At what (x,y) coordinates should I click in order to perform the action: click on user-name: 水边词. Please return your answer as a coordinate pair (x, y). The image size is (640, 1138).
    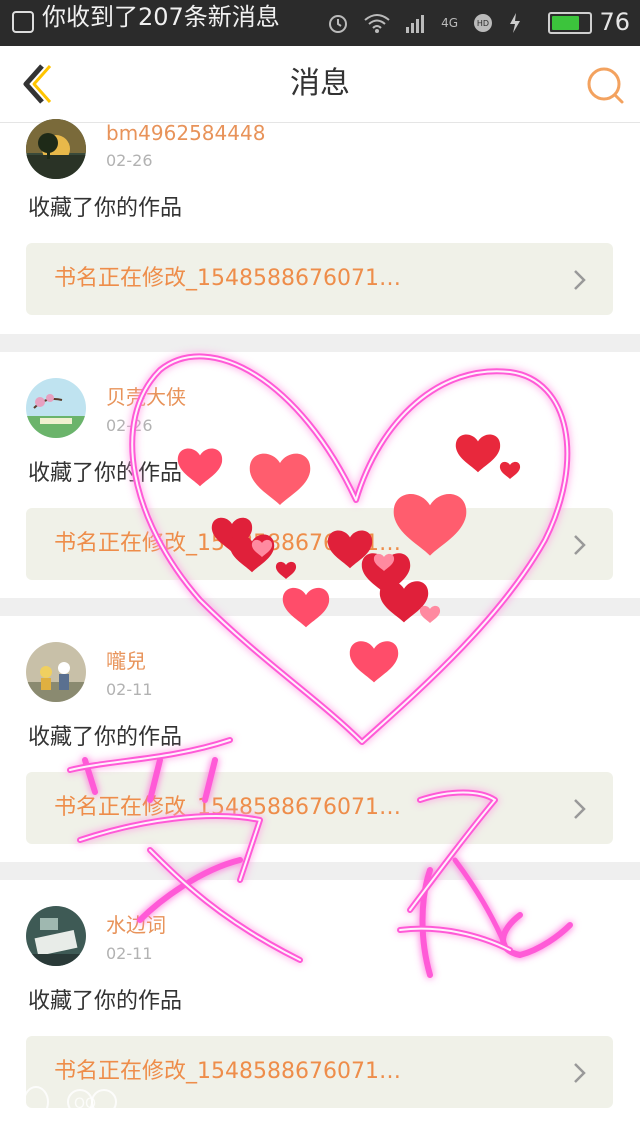
    Looking at the image, I should click on (136, 925).